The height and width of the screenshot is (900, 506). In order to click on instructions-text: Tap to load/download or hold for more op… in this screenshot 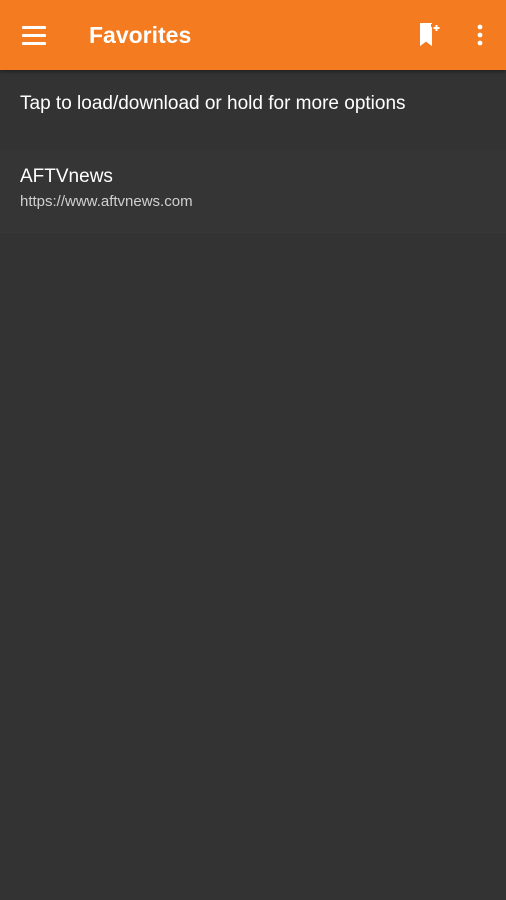, I will do `click(213, 103)`.